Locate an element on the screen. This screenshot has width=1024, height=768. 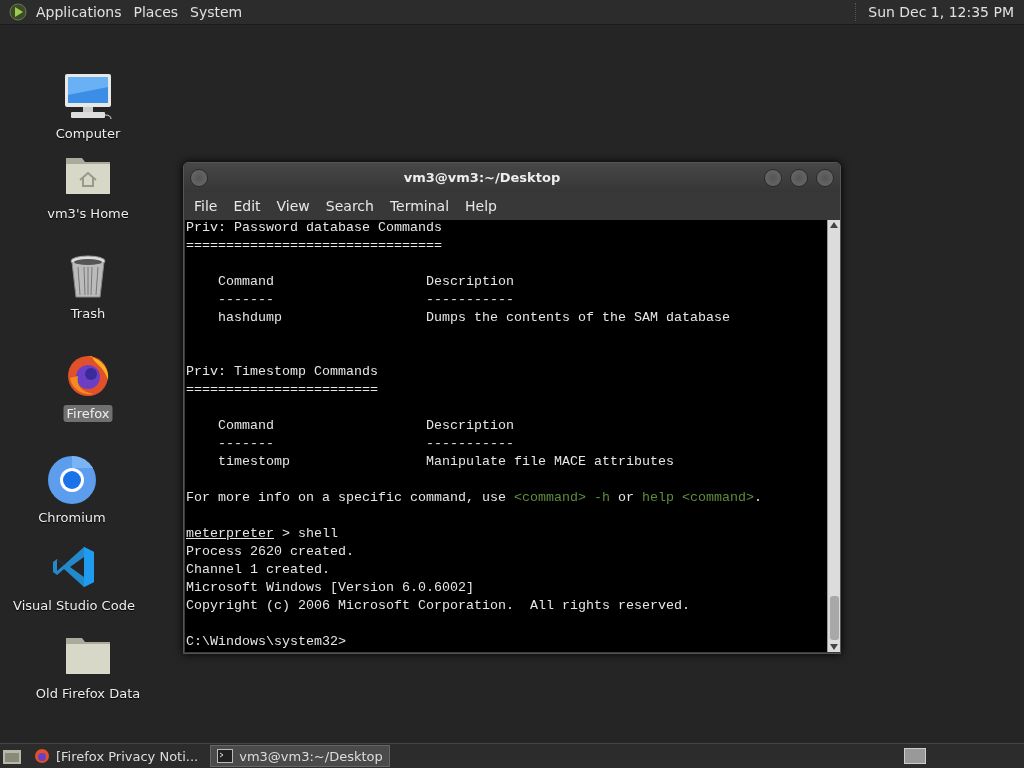
icon-label: vm3's Home is located at coordinates (88, 213).